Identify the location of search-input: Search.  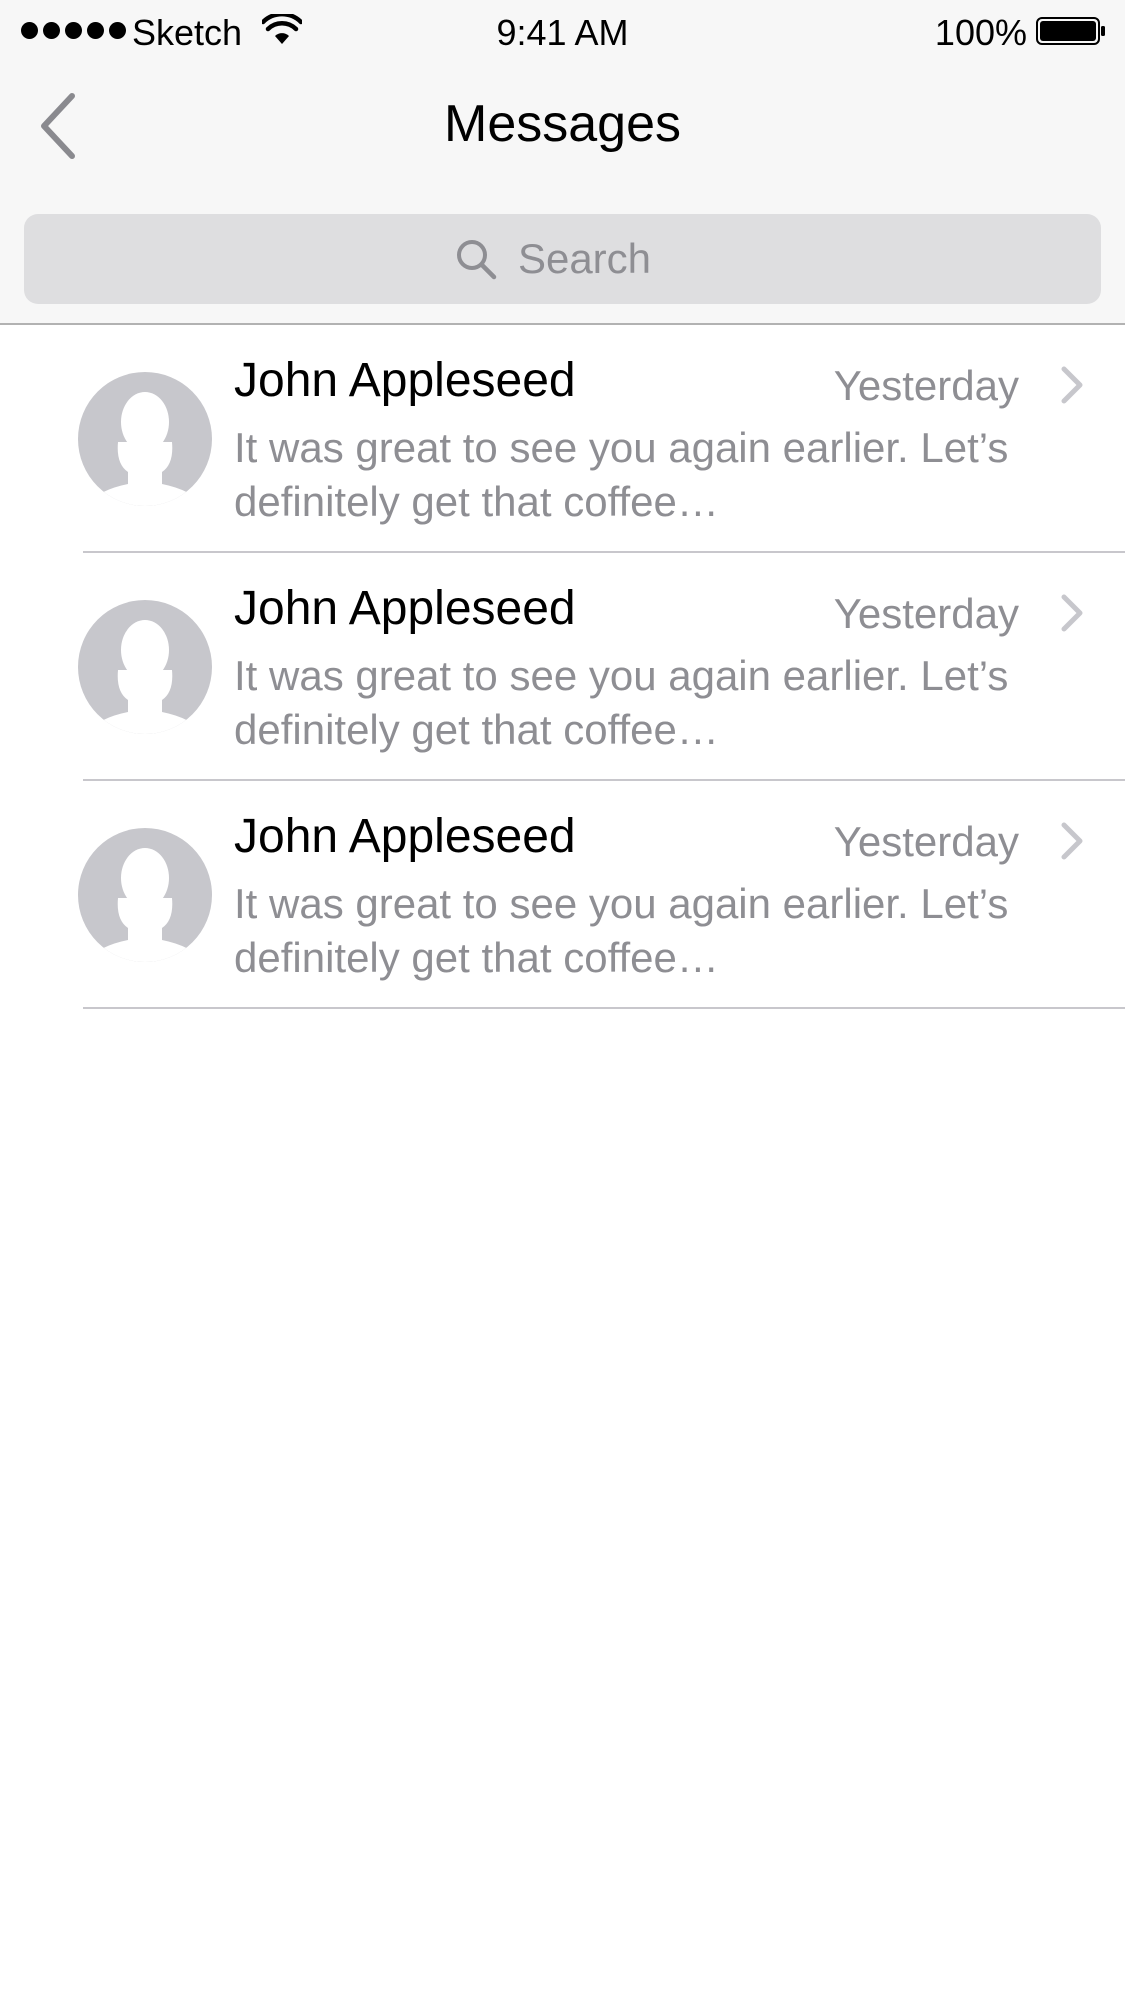
(562, 259).